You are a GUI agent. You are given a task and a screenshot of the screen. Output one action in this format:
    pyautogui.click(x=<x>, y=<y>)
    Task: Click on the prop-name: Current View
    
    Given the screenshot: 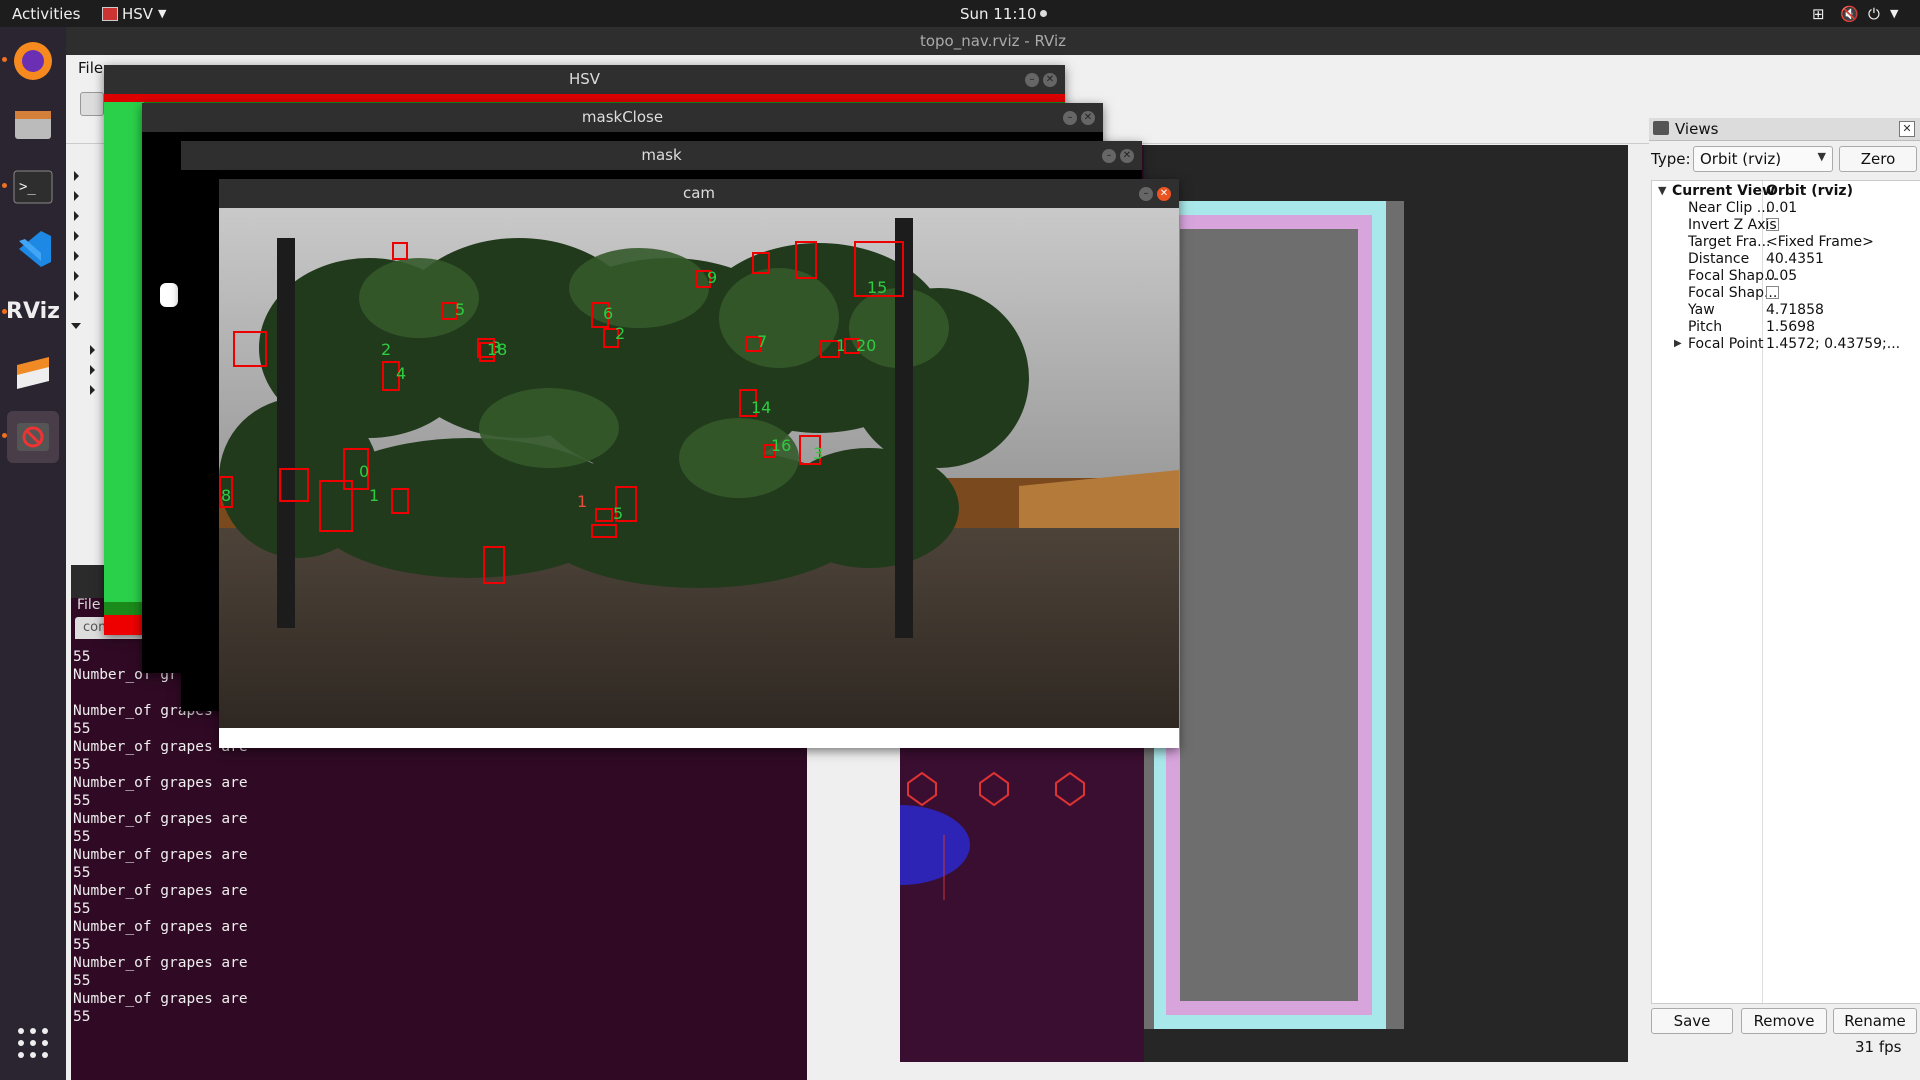 What is the action you would take?
    pyautogui.click(x=1723, y=191)
    